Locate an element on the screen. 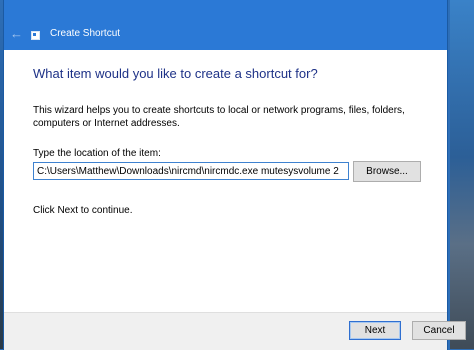 The width and height of the screenshot is (474, 350). location-input is located at coordinates (191, 171).